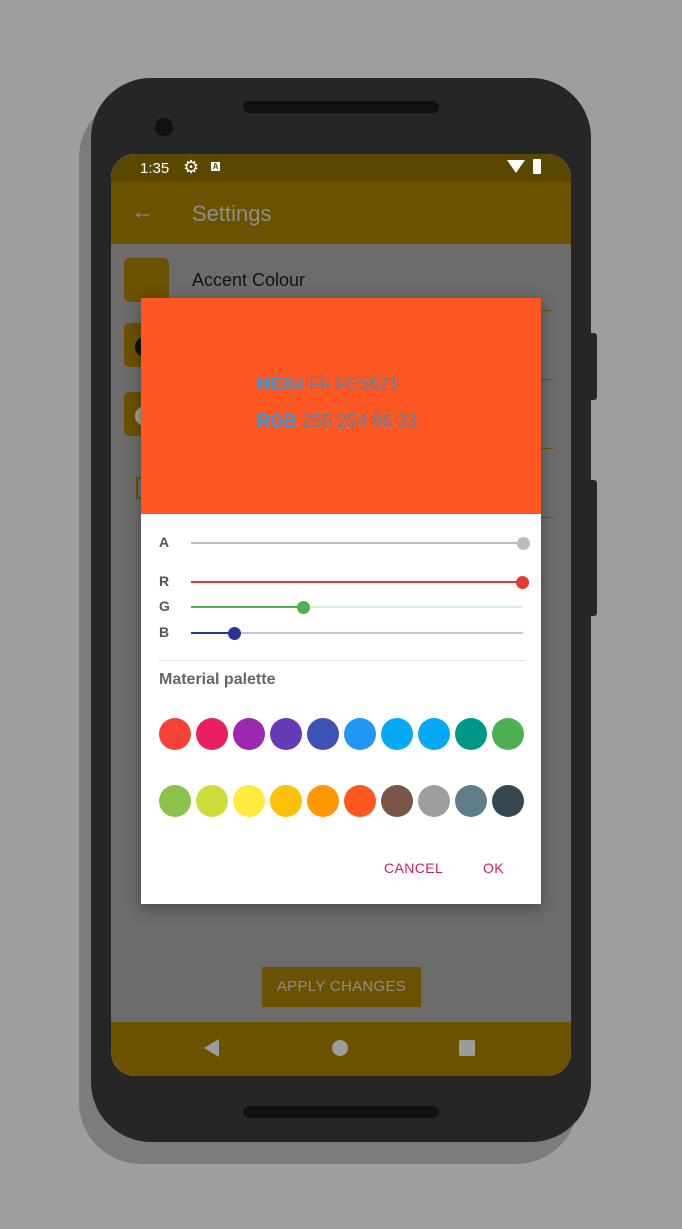 This screenshot has width=682, height=1229. What do you see at coordinates (357, 543) in the screenshot?
I see `slider-fill-a` at bounding box center [357, 543].